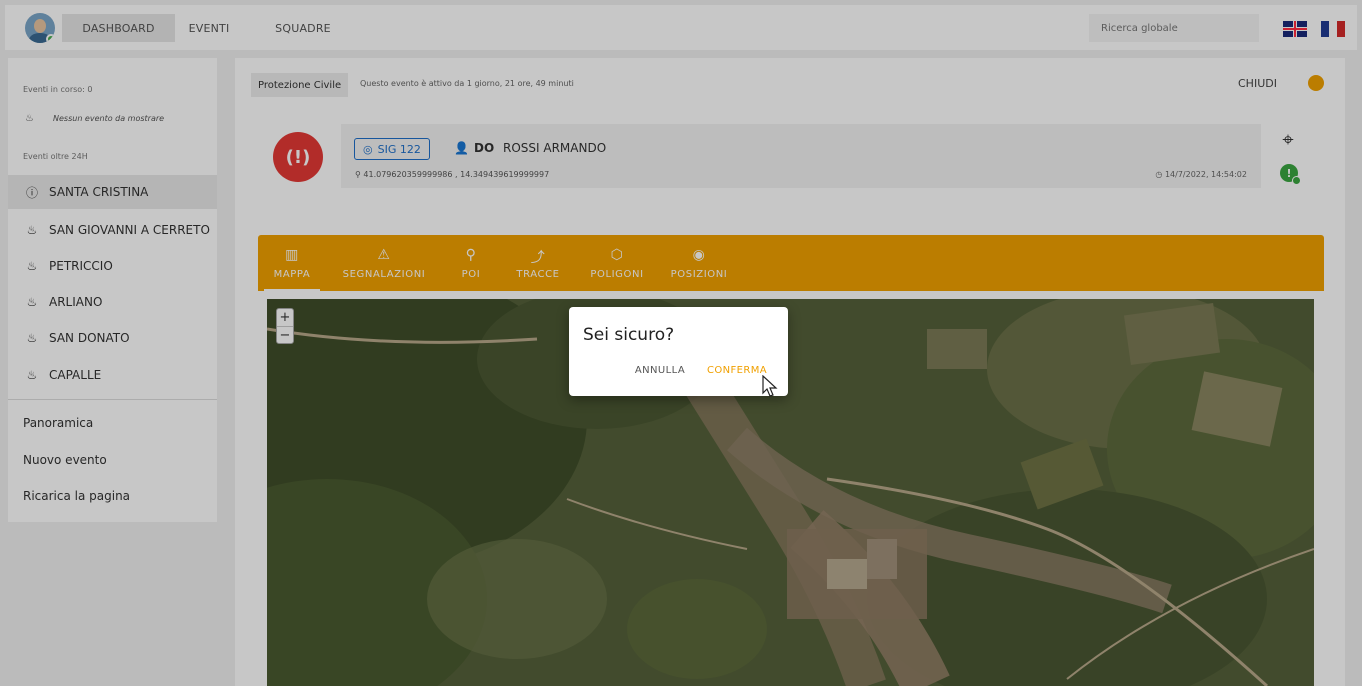 This screenshot has height=686, width=1362. Describe the element at coordinates (737, 370) in the screenshot. I see `confirm-button: CONFERMA` at that location.